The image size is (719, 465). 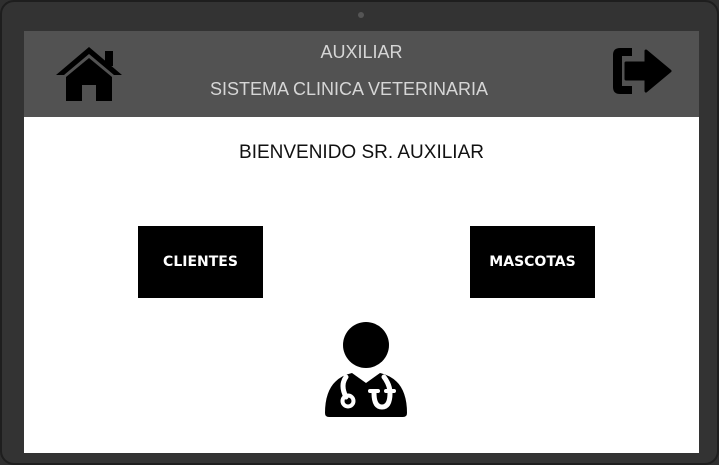 I want to click on logout-button, so click(x=643, y=71).